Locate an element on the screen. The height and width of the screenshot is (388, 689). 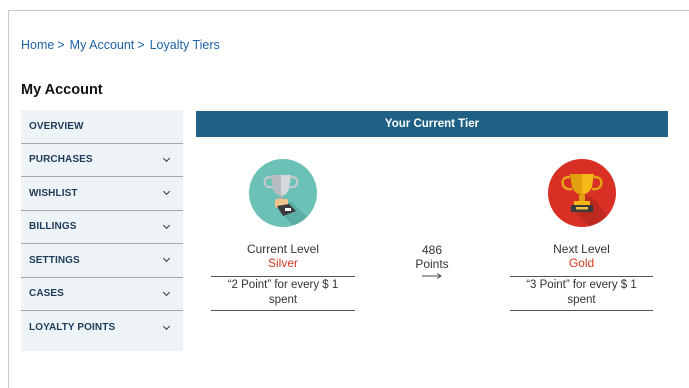
page-title: My Account is located at coordinates (62, 90).